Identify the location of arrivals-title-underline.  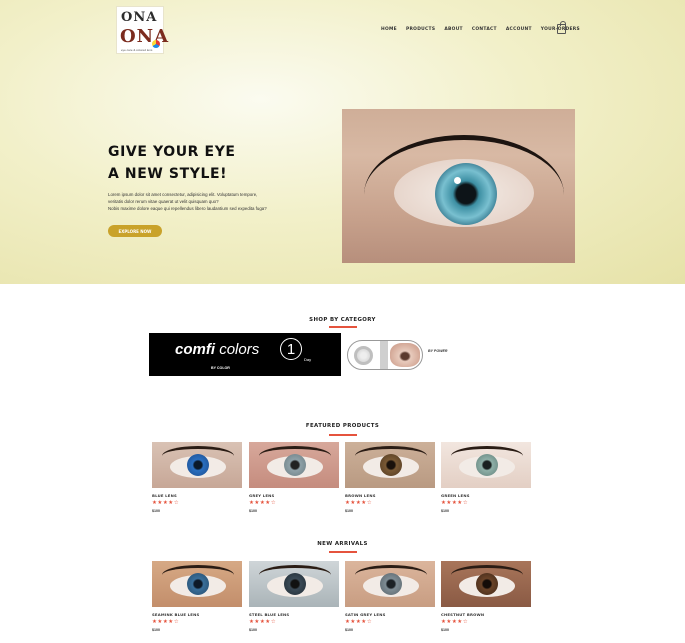
(343, 552).